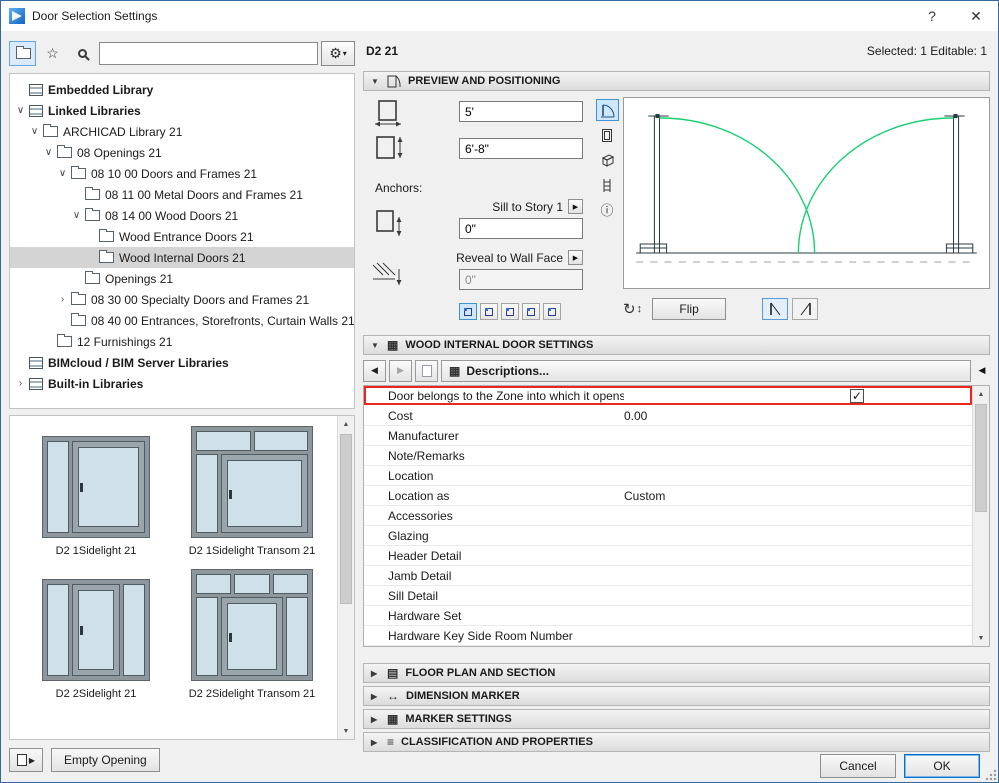  Describe the element at coordinates (857, 395) in the screenshot. I see `zone-checkbox: ✓` at that location.